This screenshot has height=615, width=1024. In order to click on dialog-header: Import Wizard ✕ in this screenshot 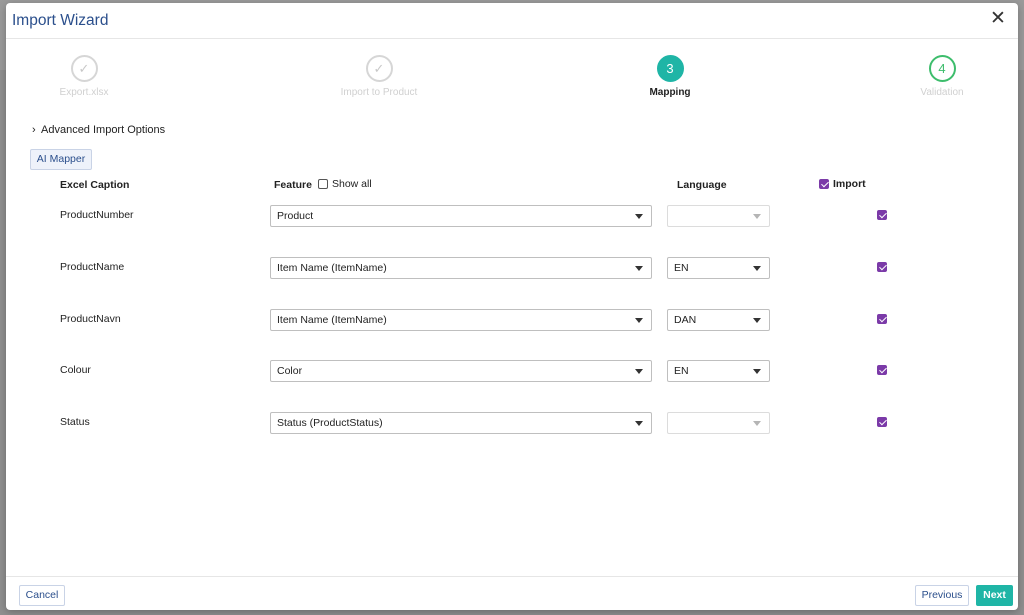, I will do `click(512, 21)`.